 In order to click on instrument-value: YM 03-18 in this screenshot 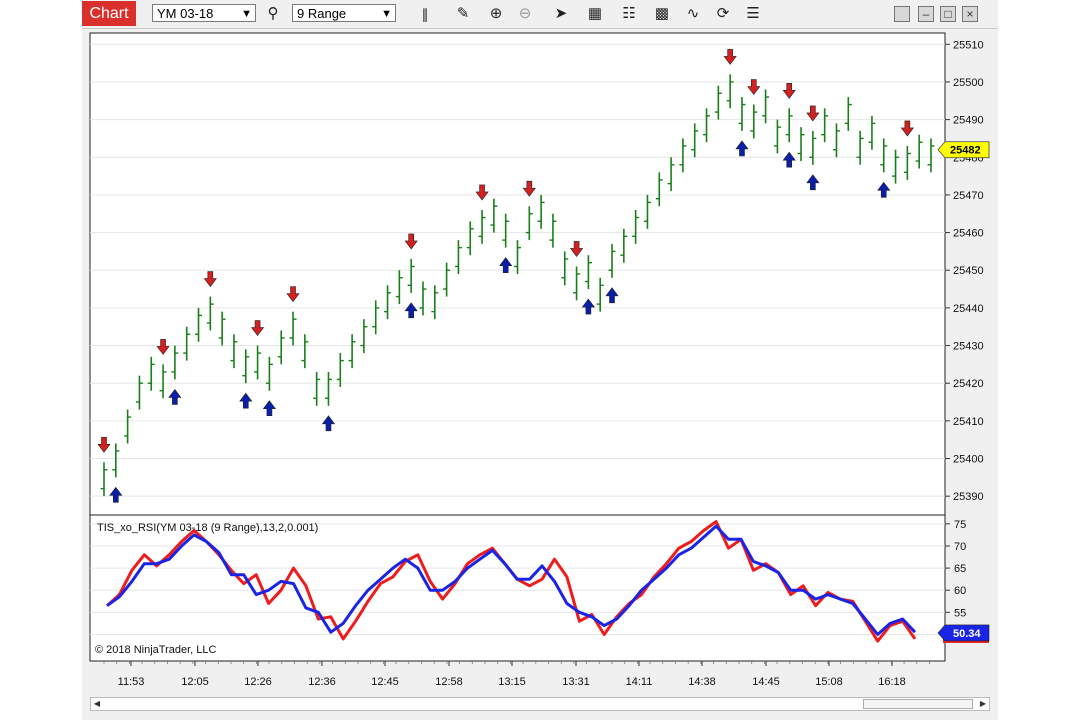, I will do `click(185, 13)`.